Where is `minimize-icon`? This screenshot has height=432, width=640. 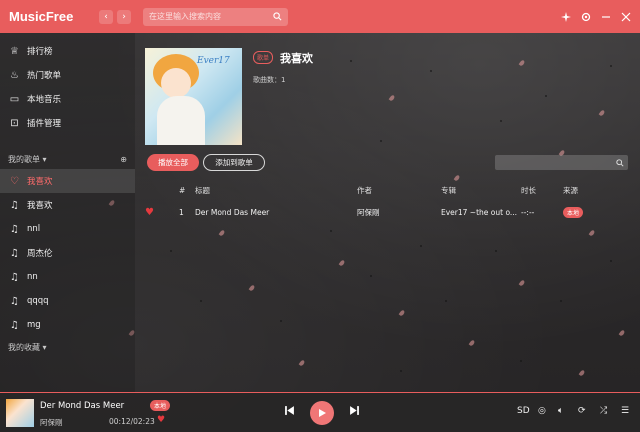
minimize-icon is located at coordinates (606, 17).